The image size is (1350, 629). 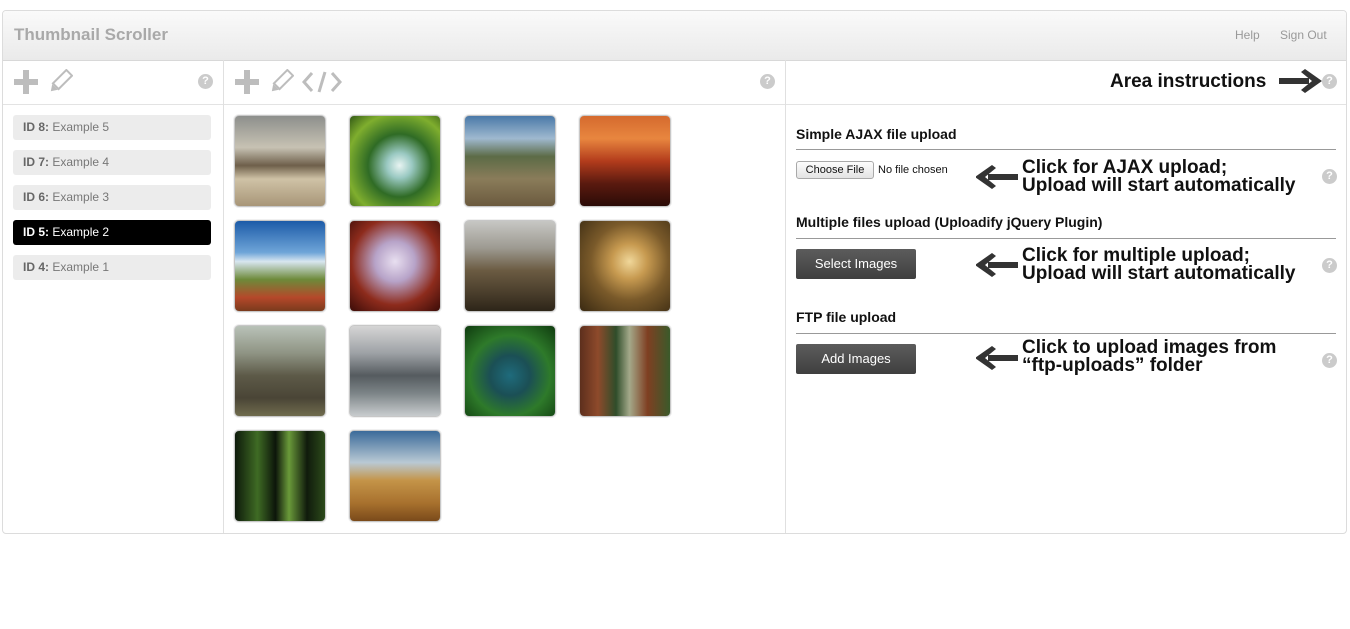 I want to click on help-link: Help, so click(x=1247, y=35).